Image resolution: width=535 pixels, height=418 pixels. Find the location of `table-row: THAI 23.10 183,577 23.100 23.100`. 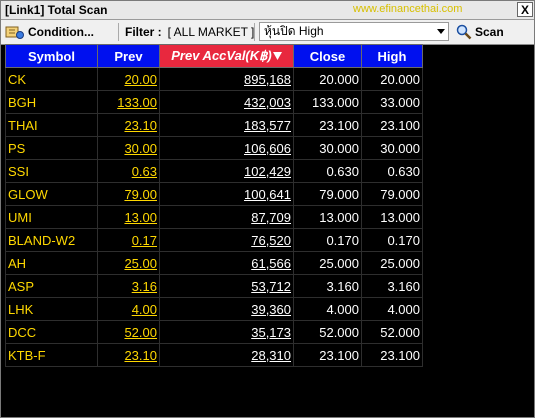

table-row: THAI 23.10 183,577 23.100 23.100 is located at coordinates (214, 125).